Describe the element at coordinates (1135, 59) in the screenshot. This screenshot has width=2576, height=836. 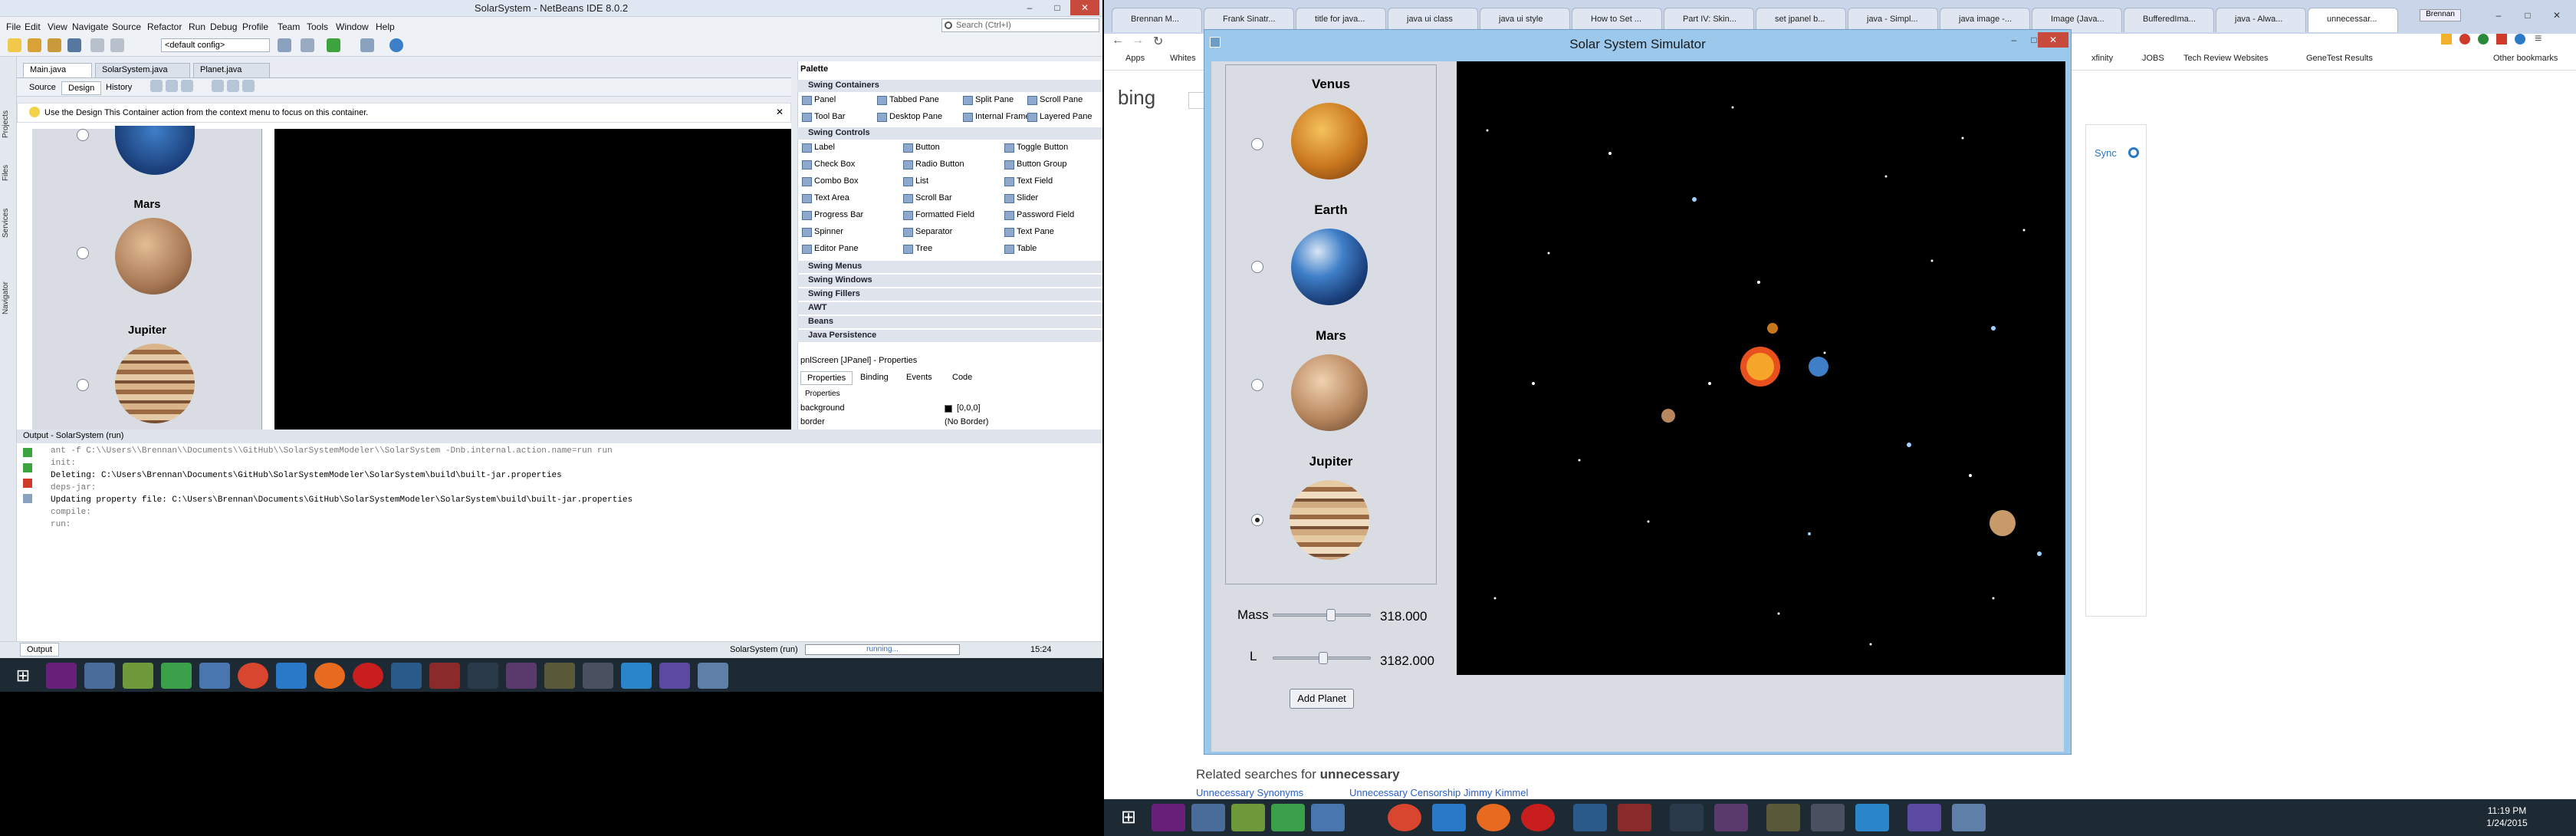
I see `bookmark-apps: Apps` at that location.